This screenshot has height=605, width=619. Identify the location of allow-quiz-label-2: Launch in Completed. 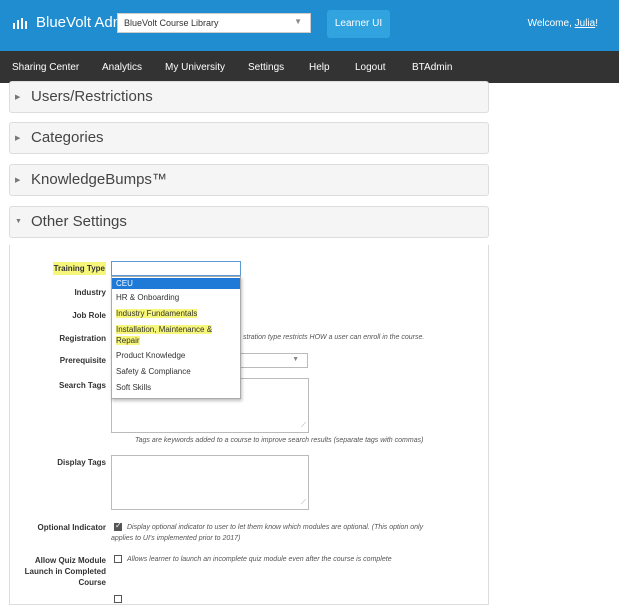
(65, 571).